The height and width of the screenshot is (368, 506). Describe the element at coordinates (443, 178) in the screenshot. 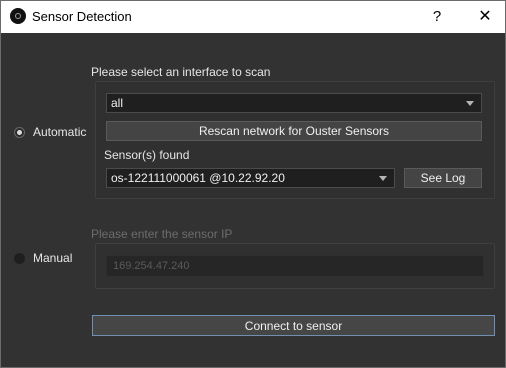

I see `see-log-button: See Log` at that location.